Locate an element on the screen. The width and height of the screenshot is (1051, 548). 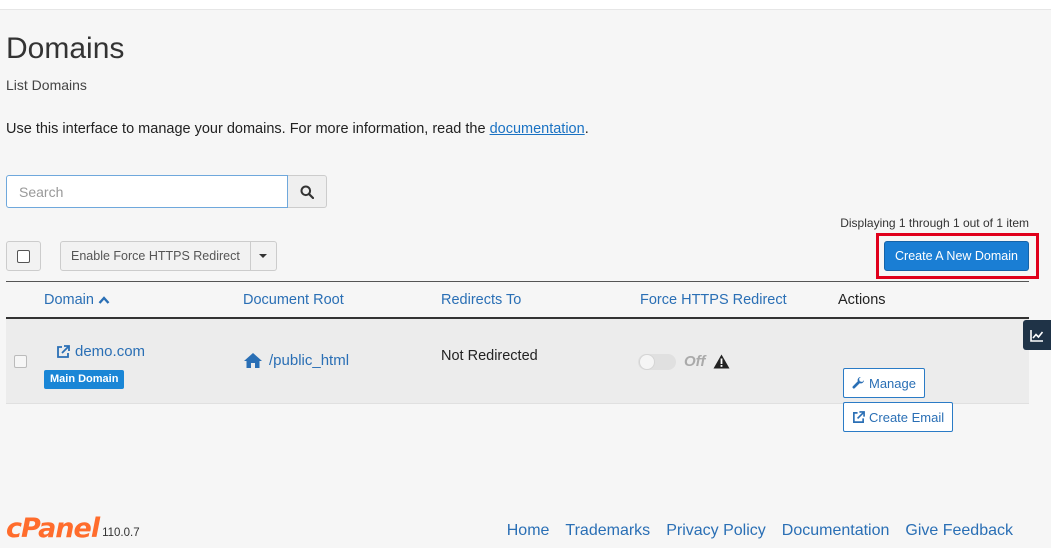
search-icon is located at coordinates (307, 192).